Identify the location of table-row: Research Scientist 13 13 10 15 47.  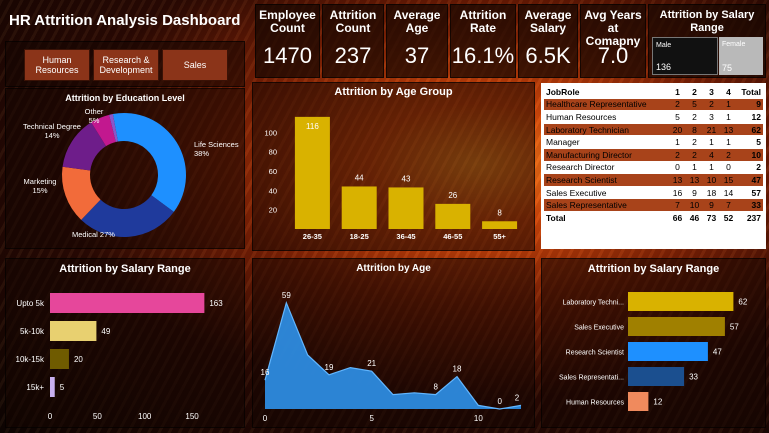
(653, 180).